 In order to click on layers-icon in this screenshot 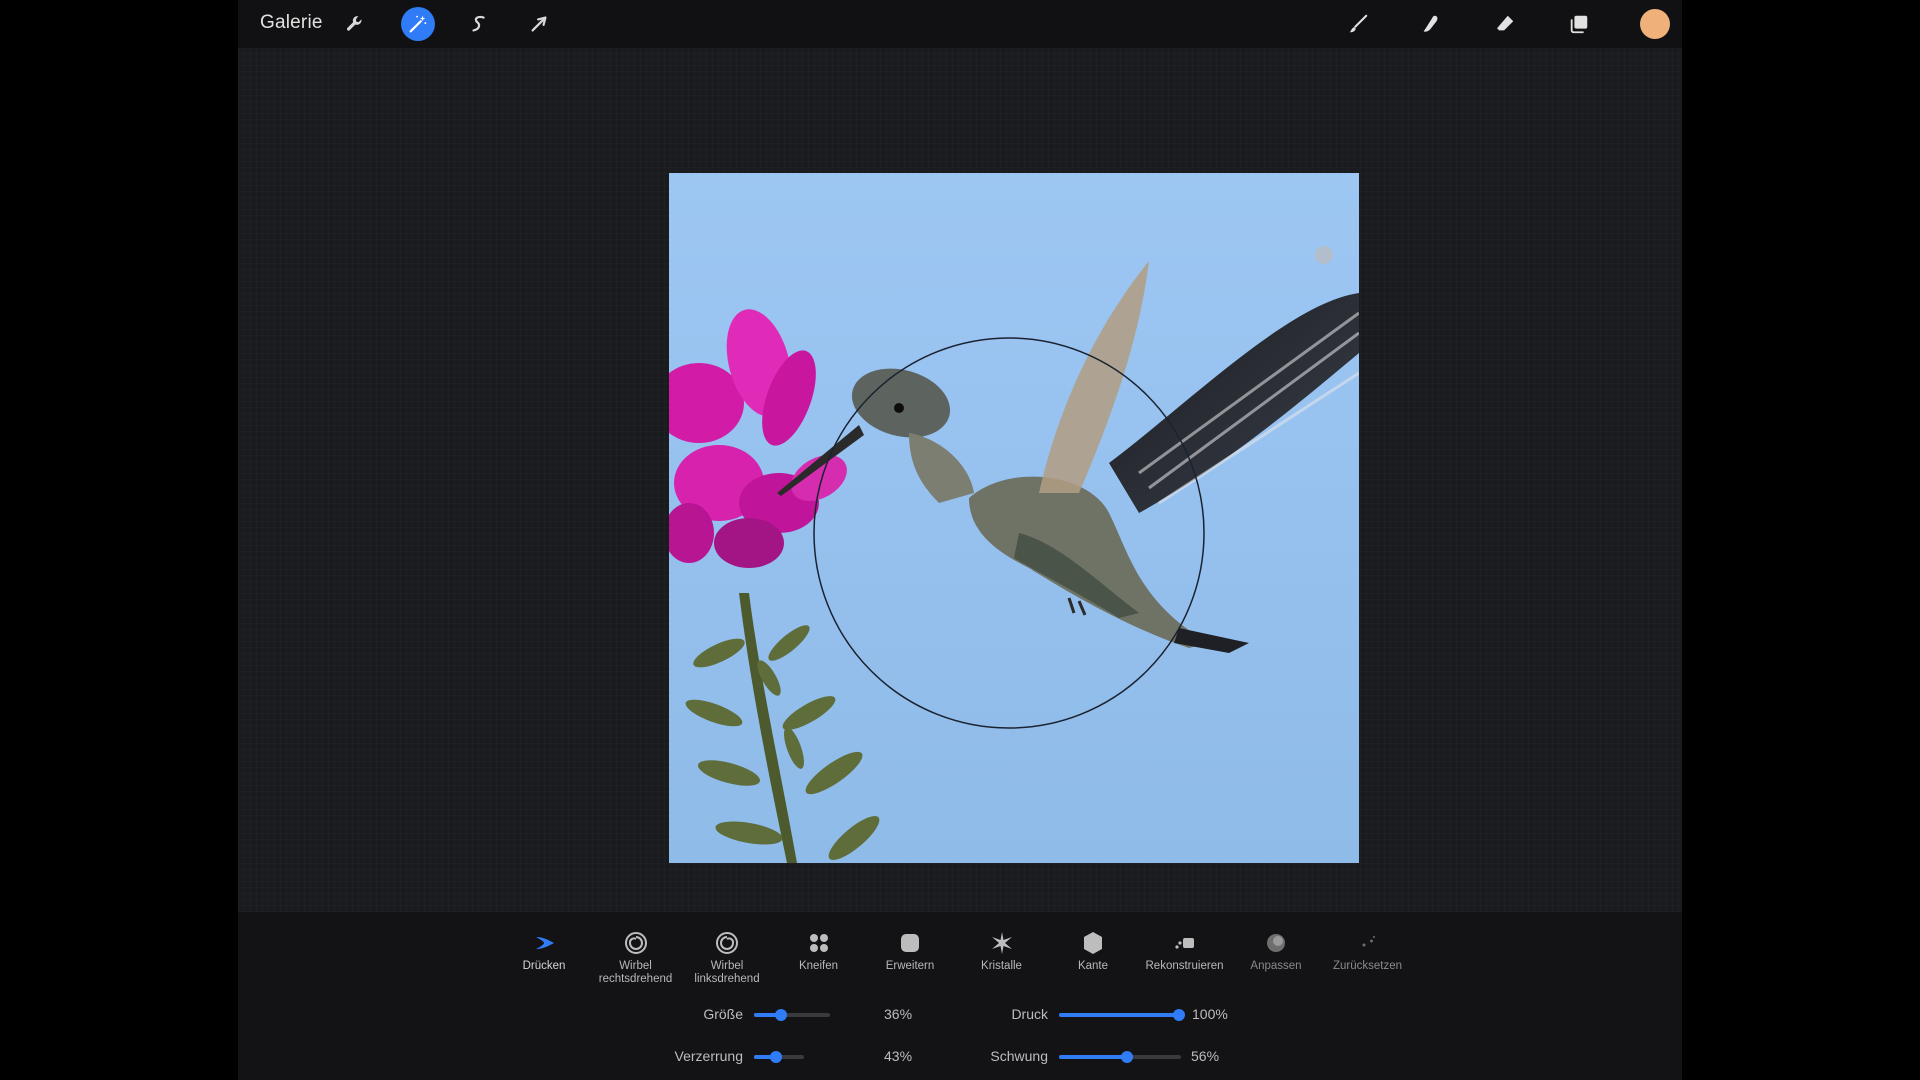, I will do `click(1579, 24)`.